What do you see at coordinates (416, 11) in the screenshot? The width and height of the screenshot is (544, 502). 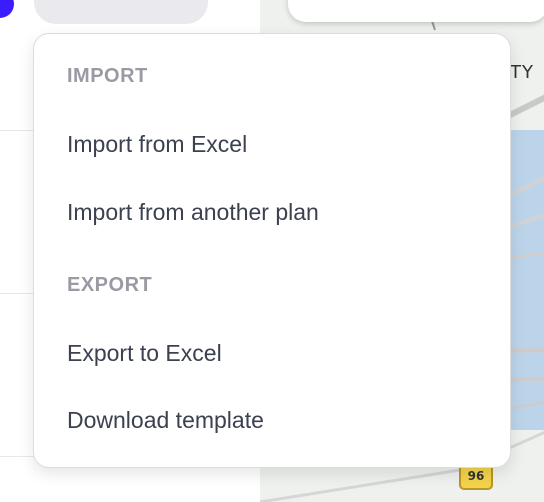 I see `map-search-box` at bounding box center [416, 11].